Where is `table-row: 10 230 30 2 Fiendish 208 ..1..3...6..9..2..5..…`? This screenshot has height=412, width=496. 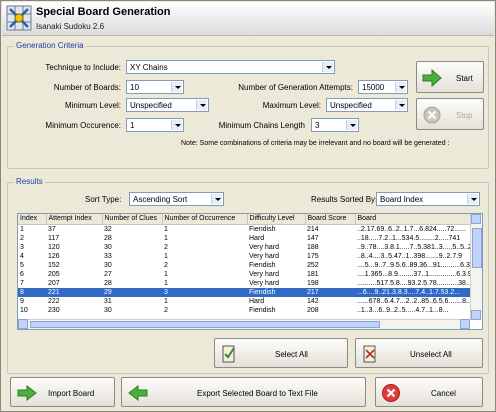
table-row: 10 230 30 2 Fiendish 208 ..1..3...6..9..2..5..… is located at coordinates (244, 310).